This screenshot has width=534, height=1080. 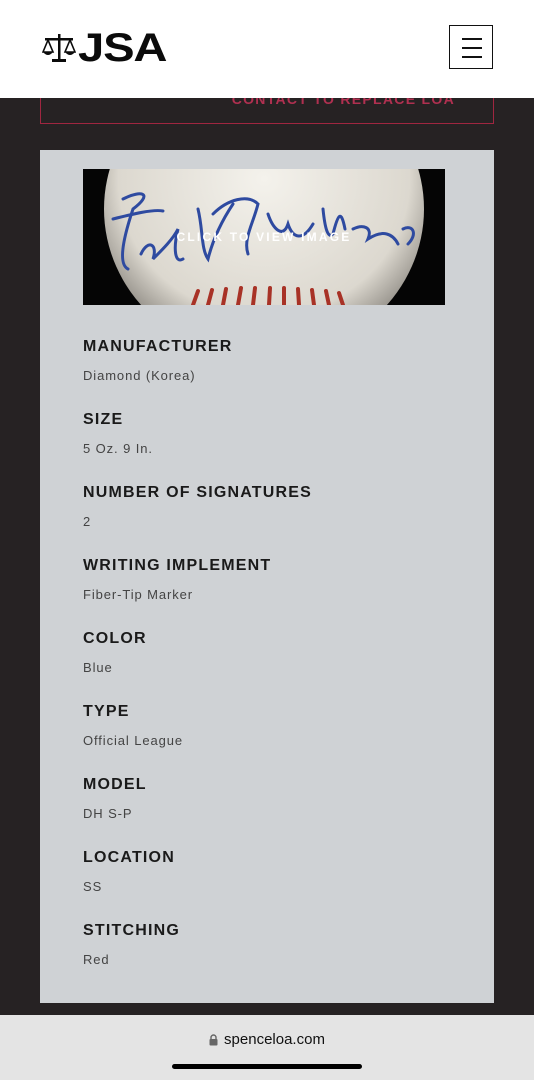 I want to click on detail-model: MODEL DH S-P, so click(x=115, y=798).